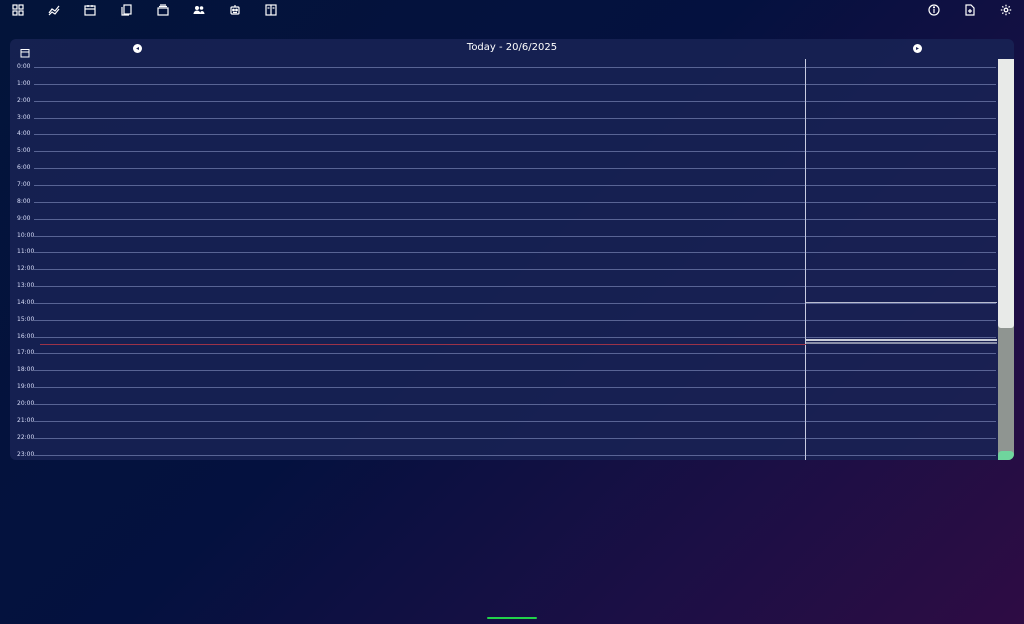  I want to click on hour-row: 7:00, so click(504, 184).